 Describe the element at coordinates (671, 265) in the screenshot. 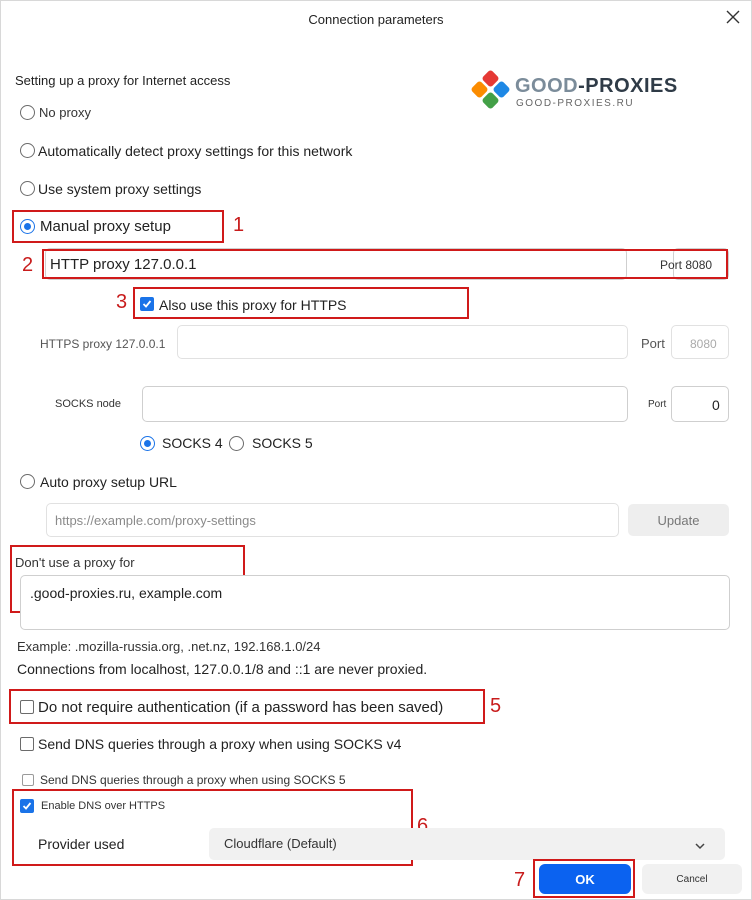

I see `http-port-label: Port` at that location.